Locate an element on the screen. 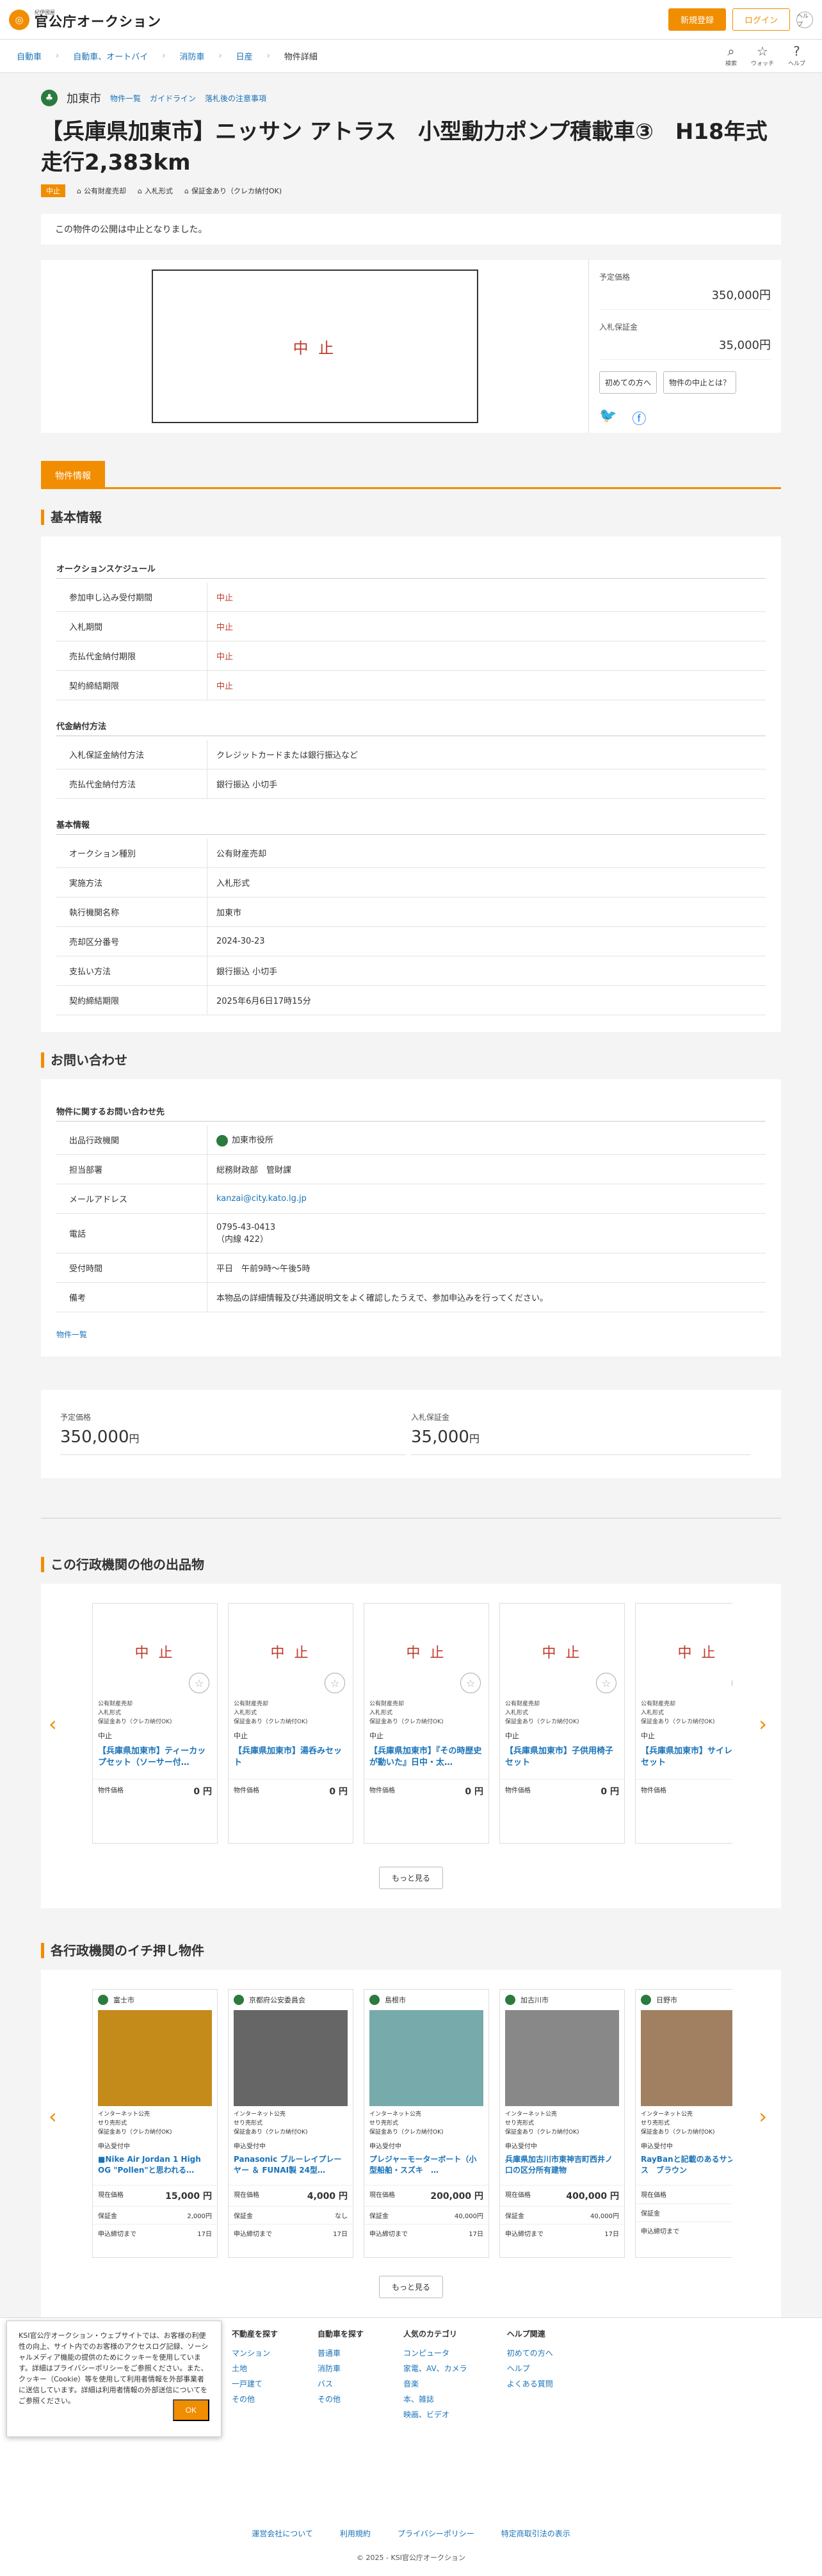 This screenshot has width=822, height=2576. beginner-button: 初めての方へ is located at coordinates (628, 382).